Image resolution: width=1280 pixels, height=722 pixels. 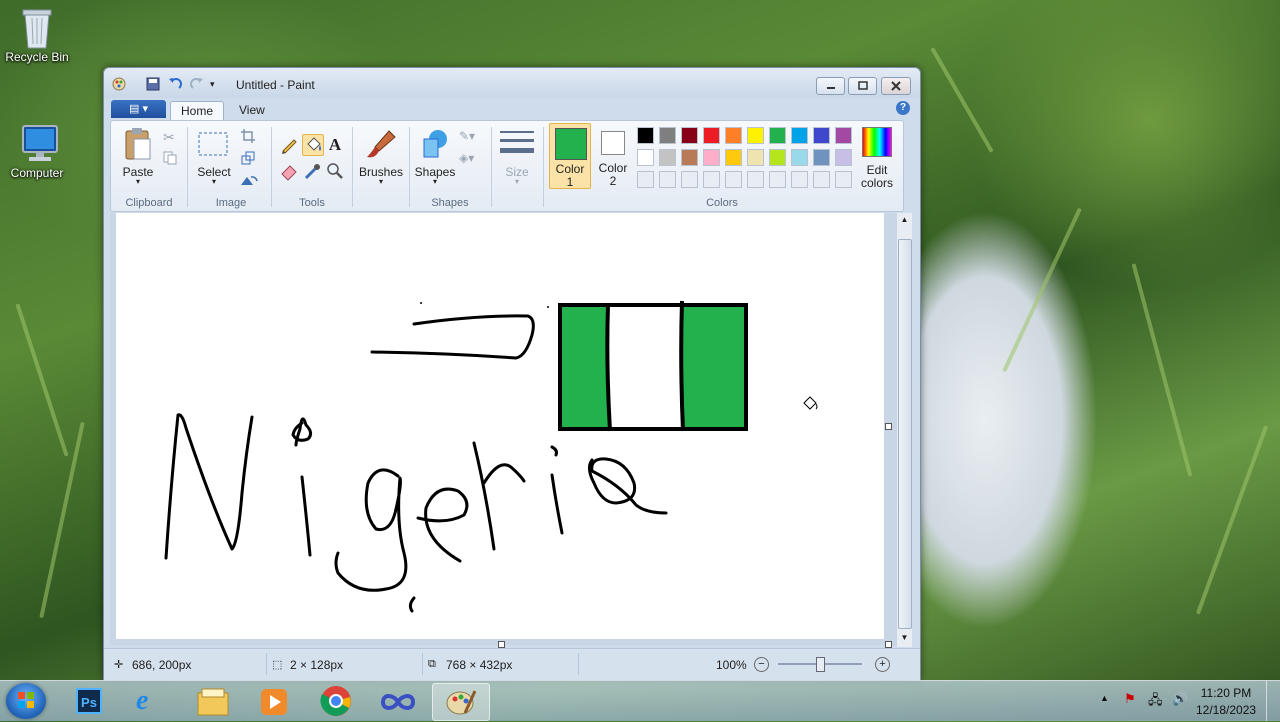 What do you see at coordinates (571, 144) in the screenshot?
I see `color1-swatch` at bounding box center [571, 144].